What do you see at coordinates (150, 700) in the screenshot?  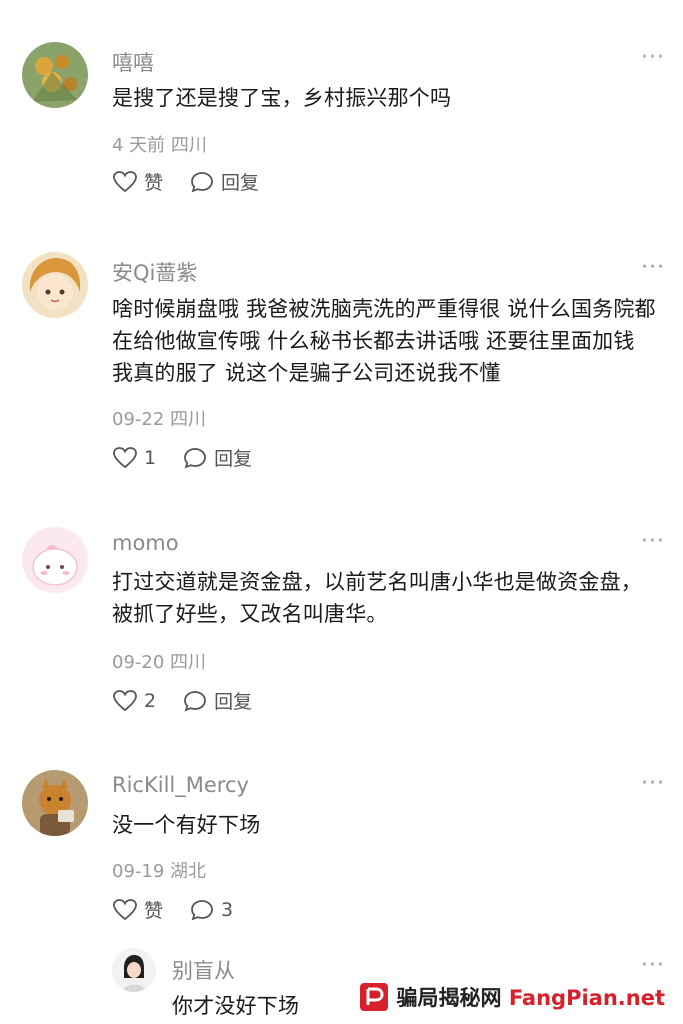 I see `like-count: 2` at bounding box center [150, 700].